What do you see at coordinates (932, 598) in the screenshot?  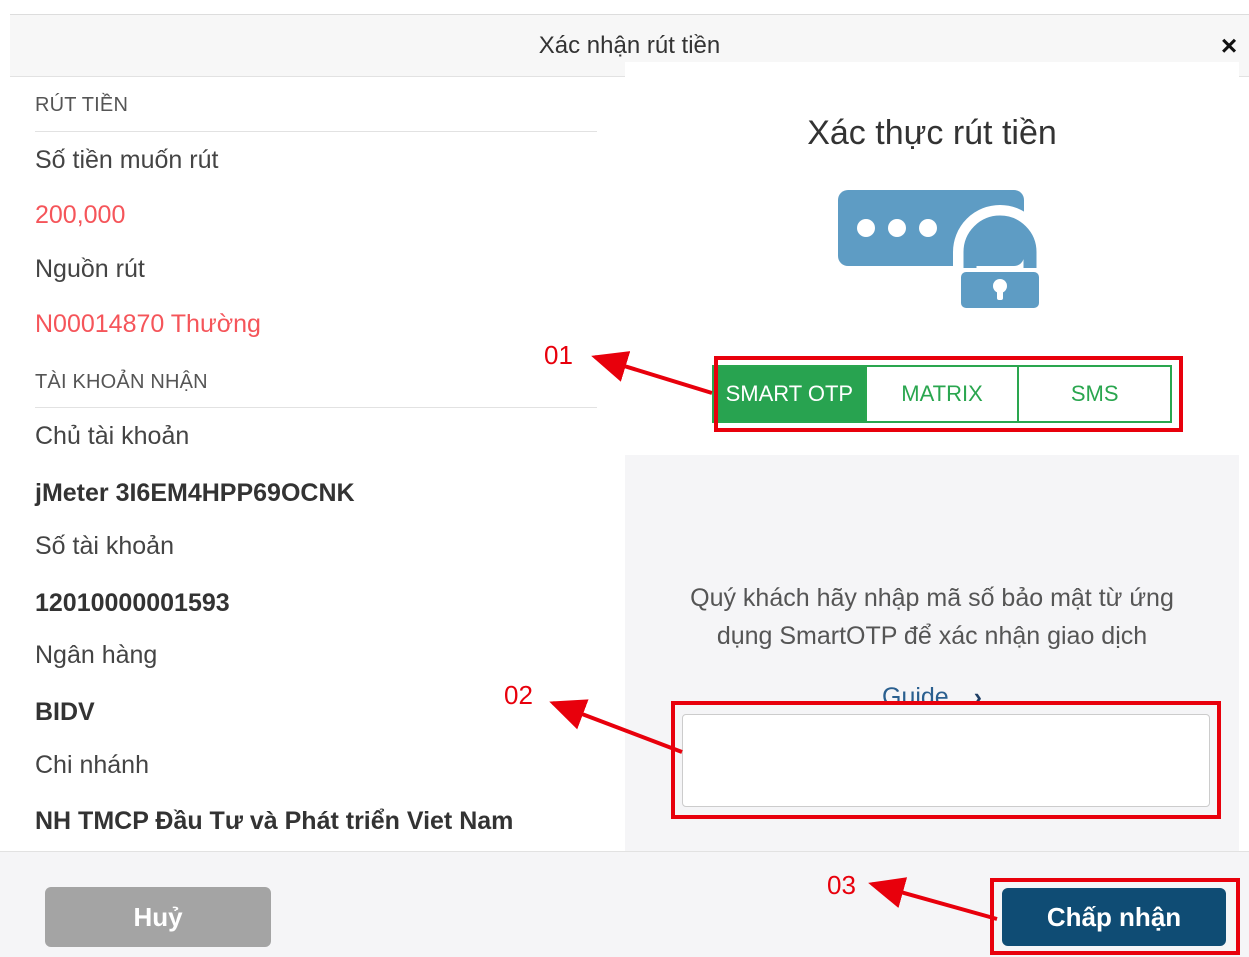 I see `instruction-line-1: Quý khách hãy nhập mã số bảo mật từ ứng` at bounding box center [932, 598].